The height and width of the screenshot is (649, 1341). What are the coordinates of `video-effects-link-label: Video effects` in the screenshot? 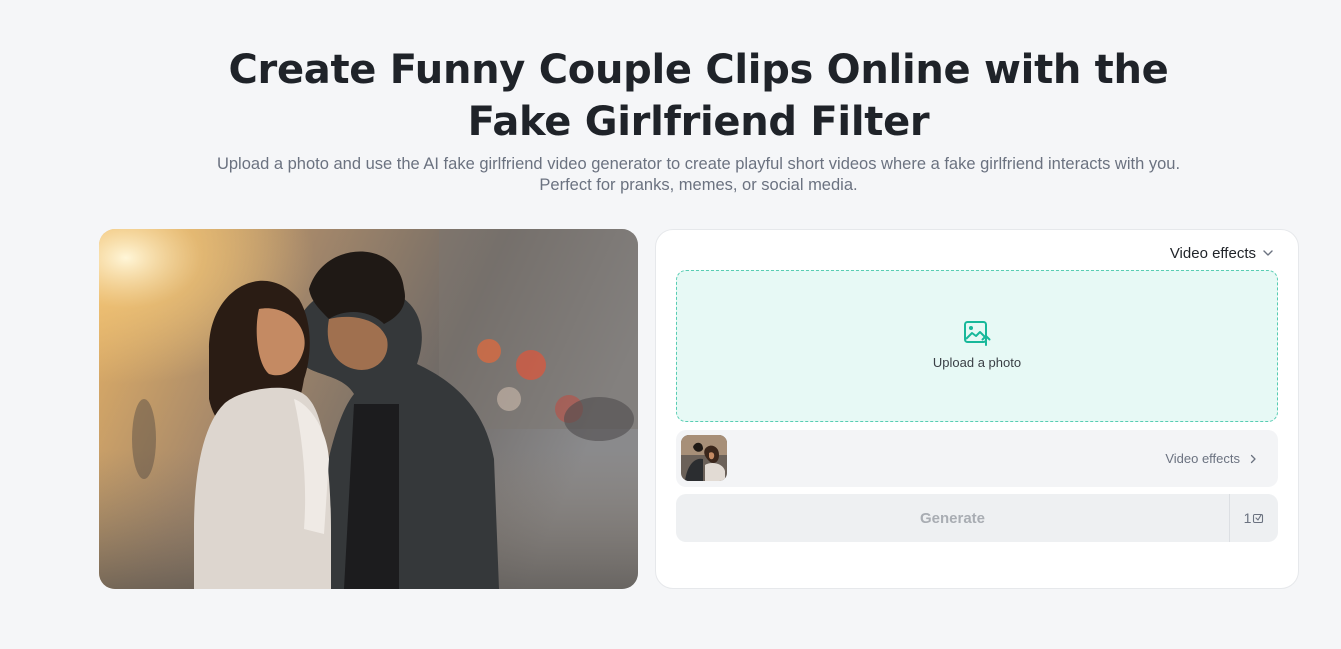 It's located at (1202, 458).